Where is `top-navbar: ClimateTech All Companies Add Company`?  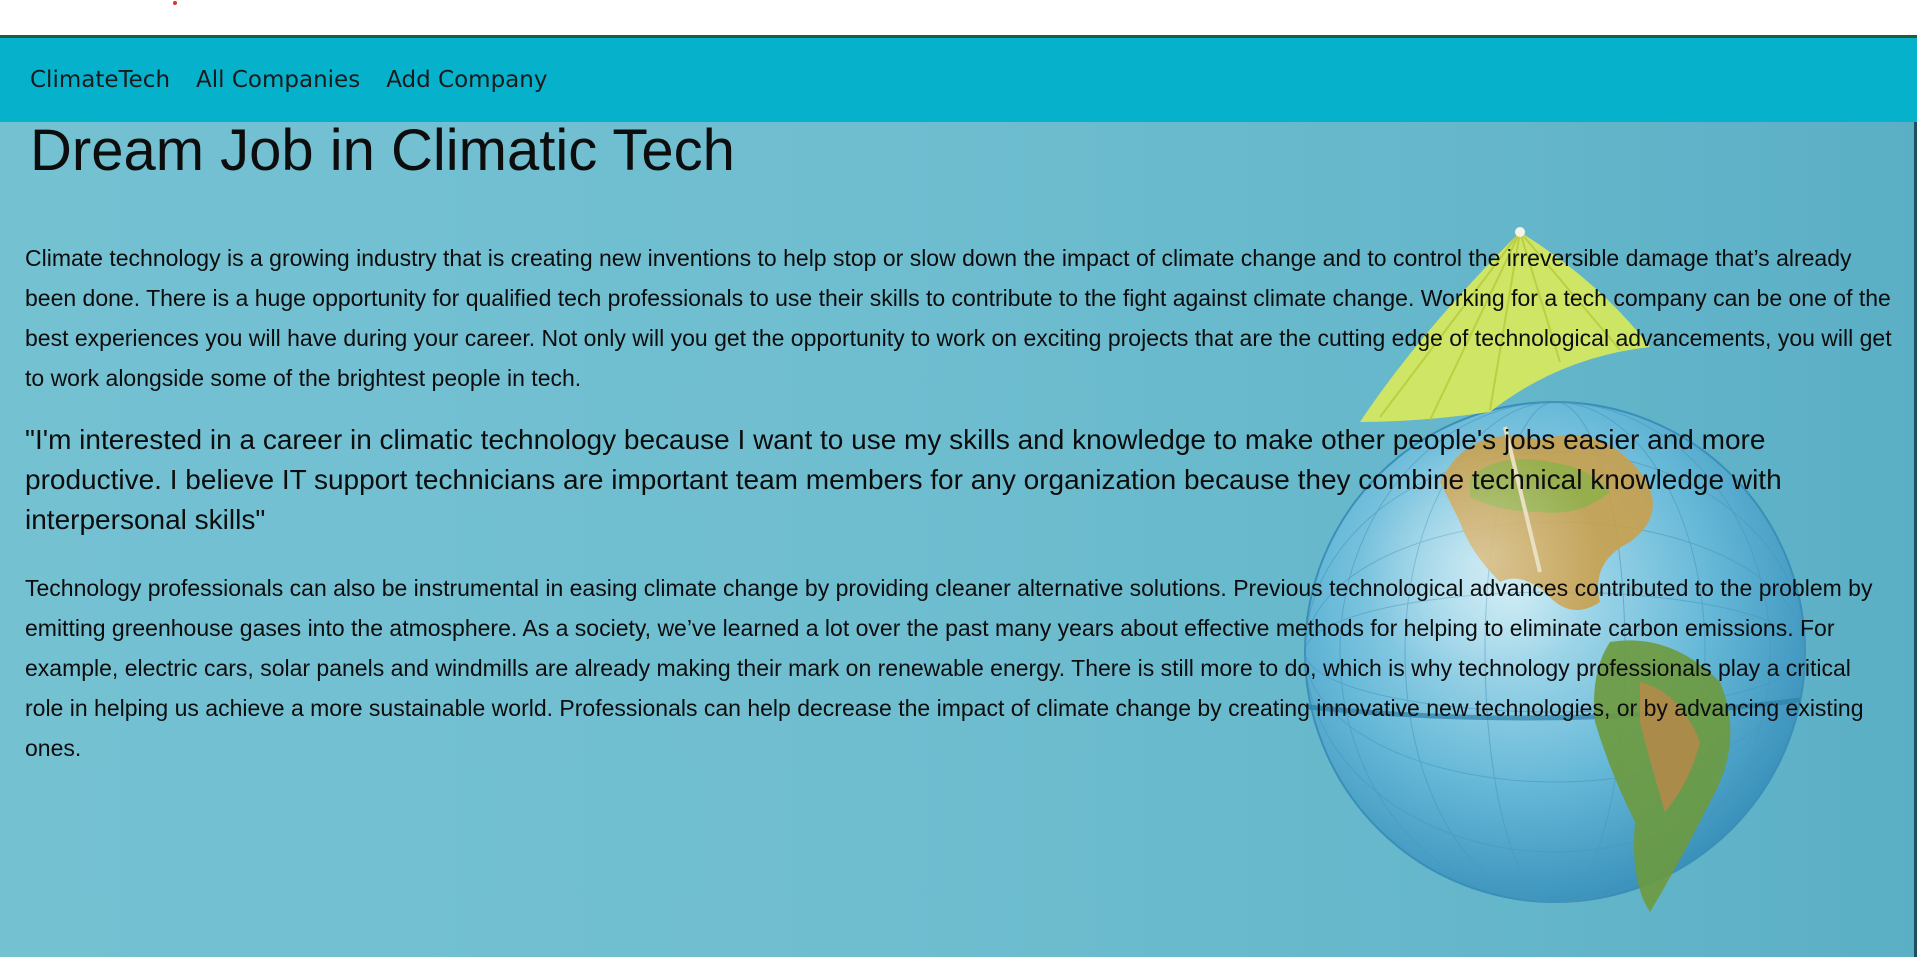
top-navbar: ClimateTech All Companies Add Company is located at coordinates (958, 80).